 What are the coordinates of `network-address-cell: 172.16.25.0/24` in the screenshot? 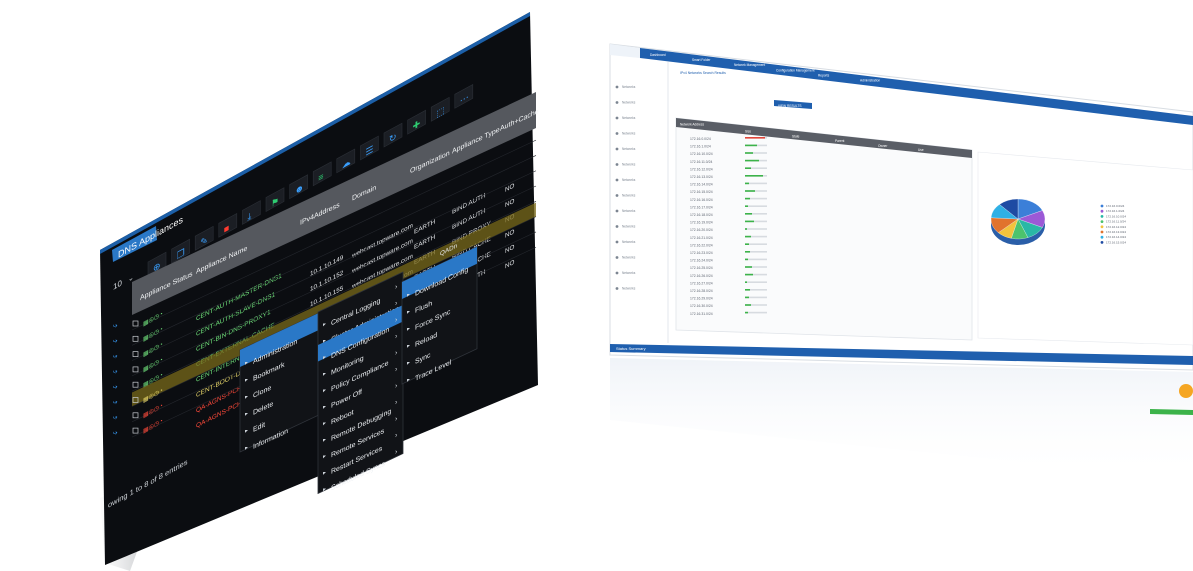 It's located at (701, 268).